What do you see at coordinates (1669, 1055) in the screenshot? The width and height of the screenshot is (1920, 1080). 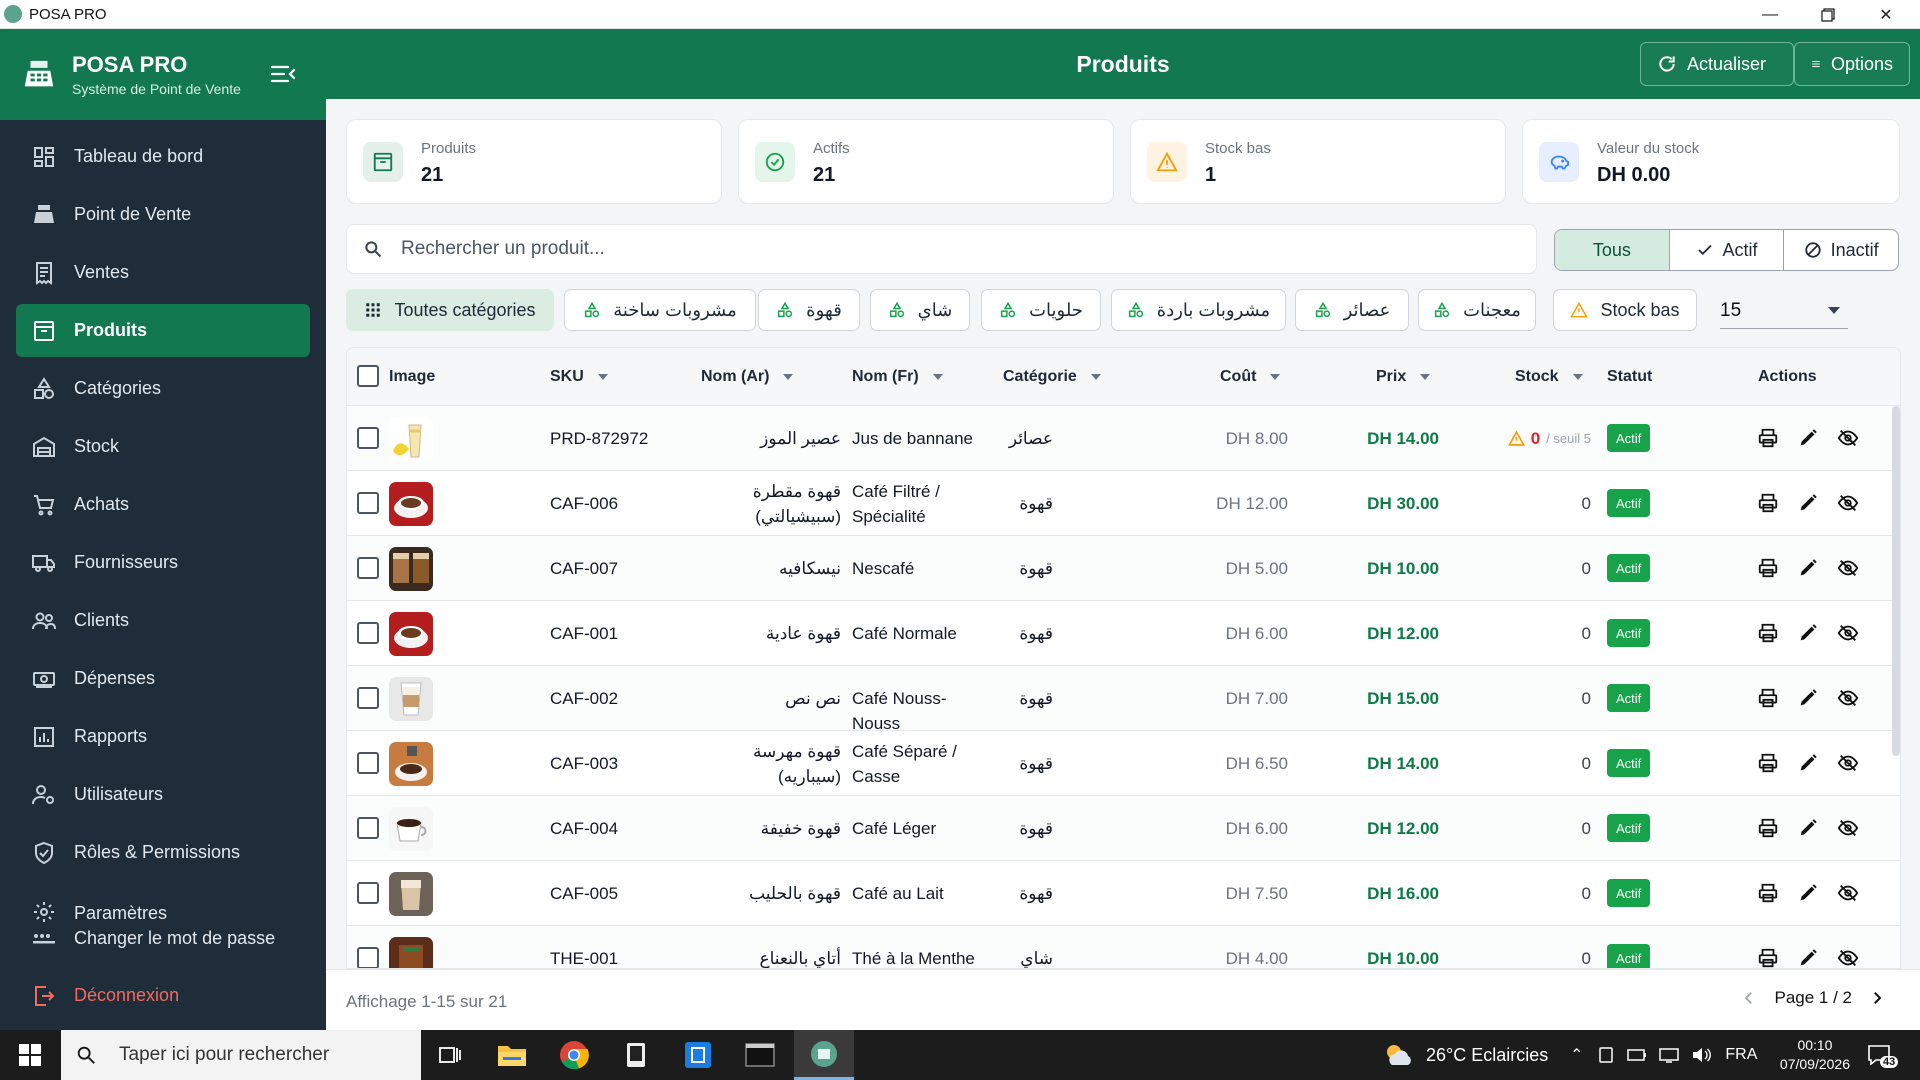 I see `network-icon` at bounding box center [1669, 1055].